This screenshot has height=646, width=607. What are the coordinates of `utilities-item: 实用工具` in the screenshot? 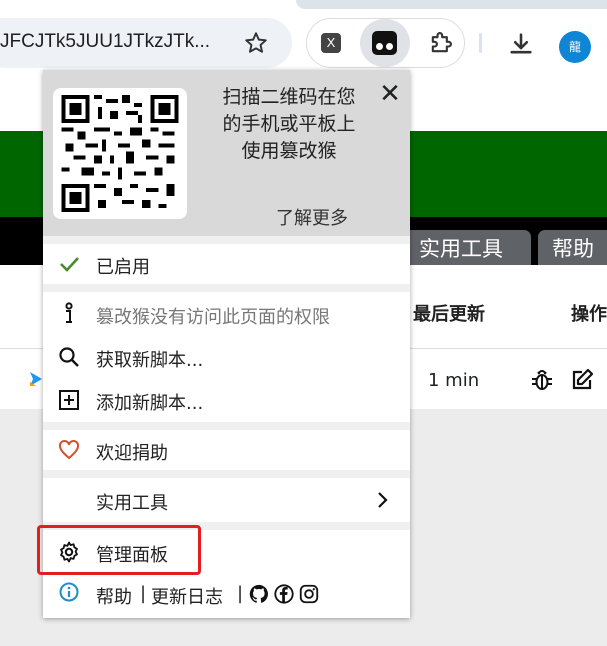 It's located at (226, 500).